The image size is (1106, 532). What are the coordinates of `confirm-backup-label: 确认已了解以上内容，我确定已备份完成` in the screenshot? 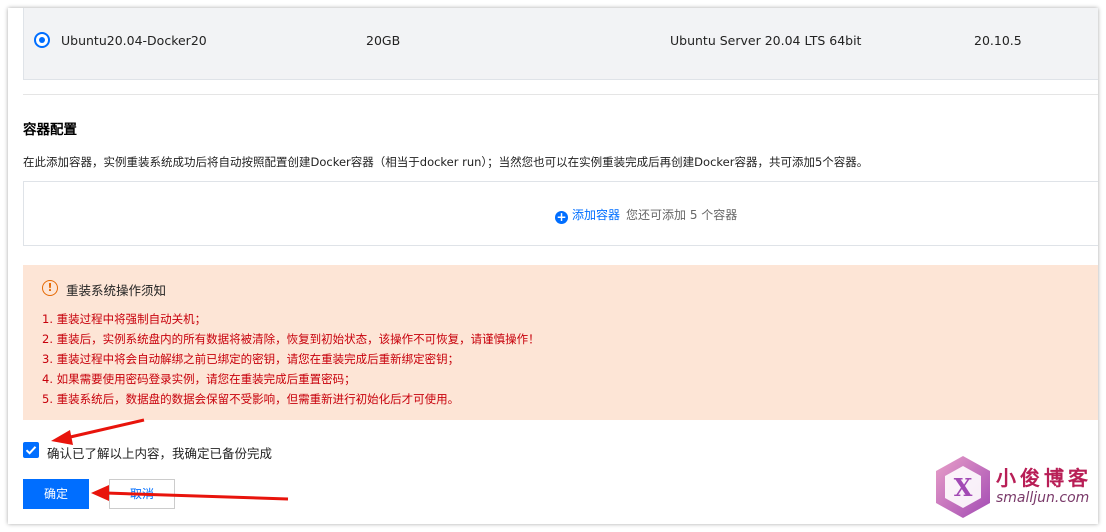 It's located at (159, 452).